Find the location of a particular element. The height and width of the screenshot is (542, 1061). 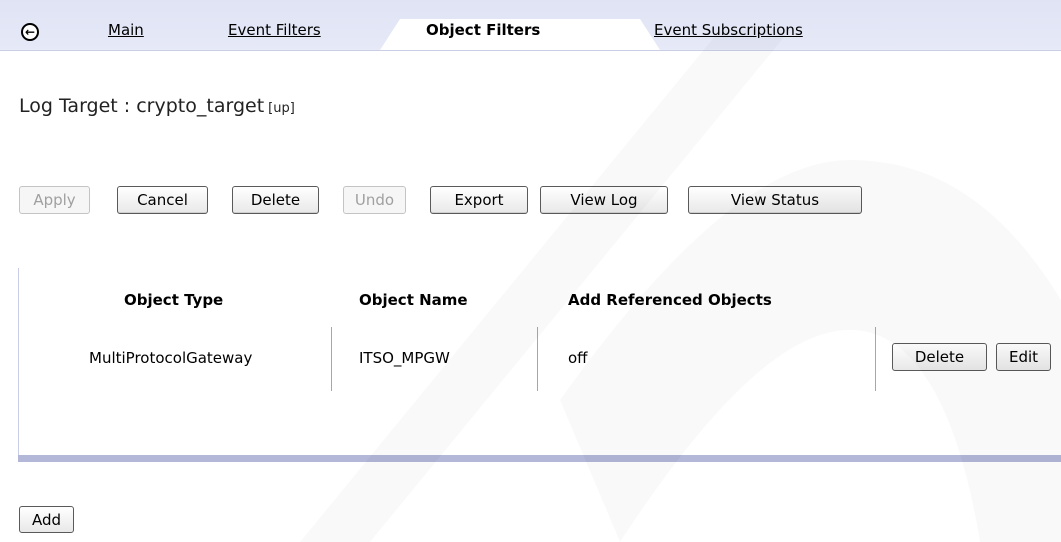

table-bottom-border is located at coordinates (539, 458).